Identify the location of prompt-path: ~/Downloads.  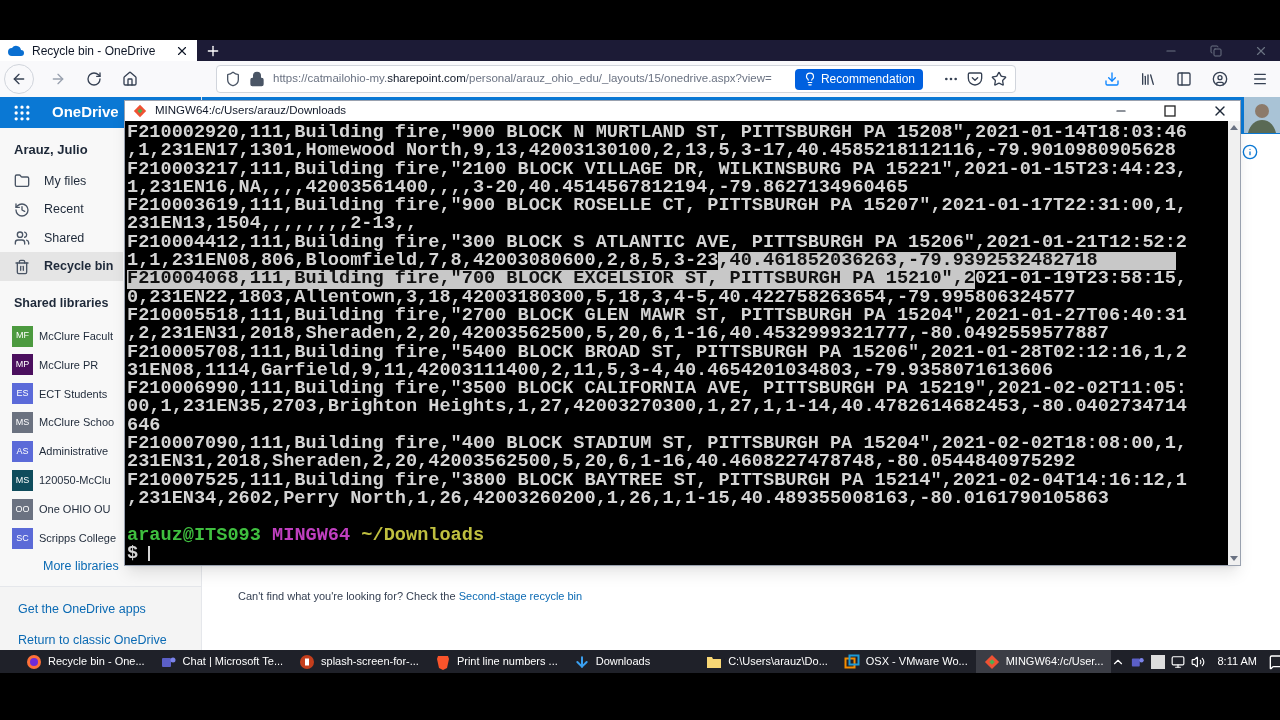
(423, 535).